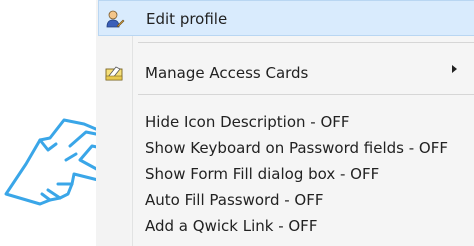  I want to click on menu-item-edit-profile: Edit profile, so click(286, 18).